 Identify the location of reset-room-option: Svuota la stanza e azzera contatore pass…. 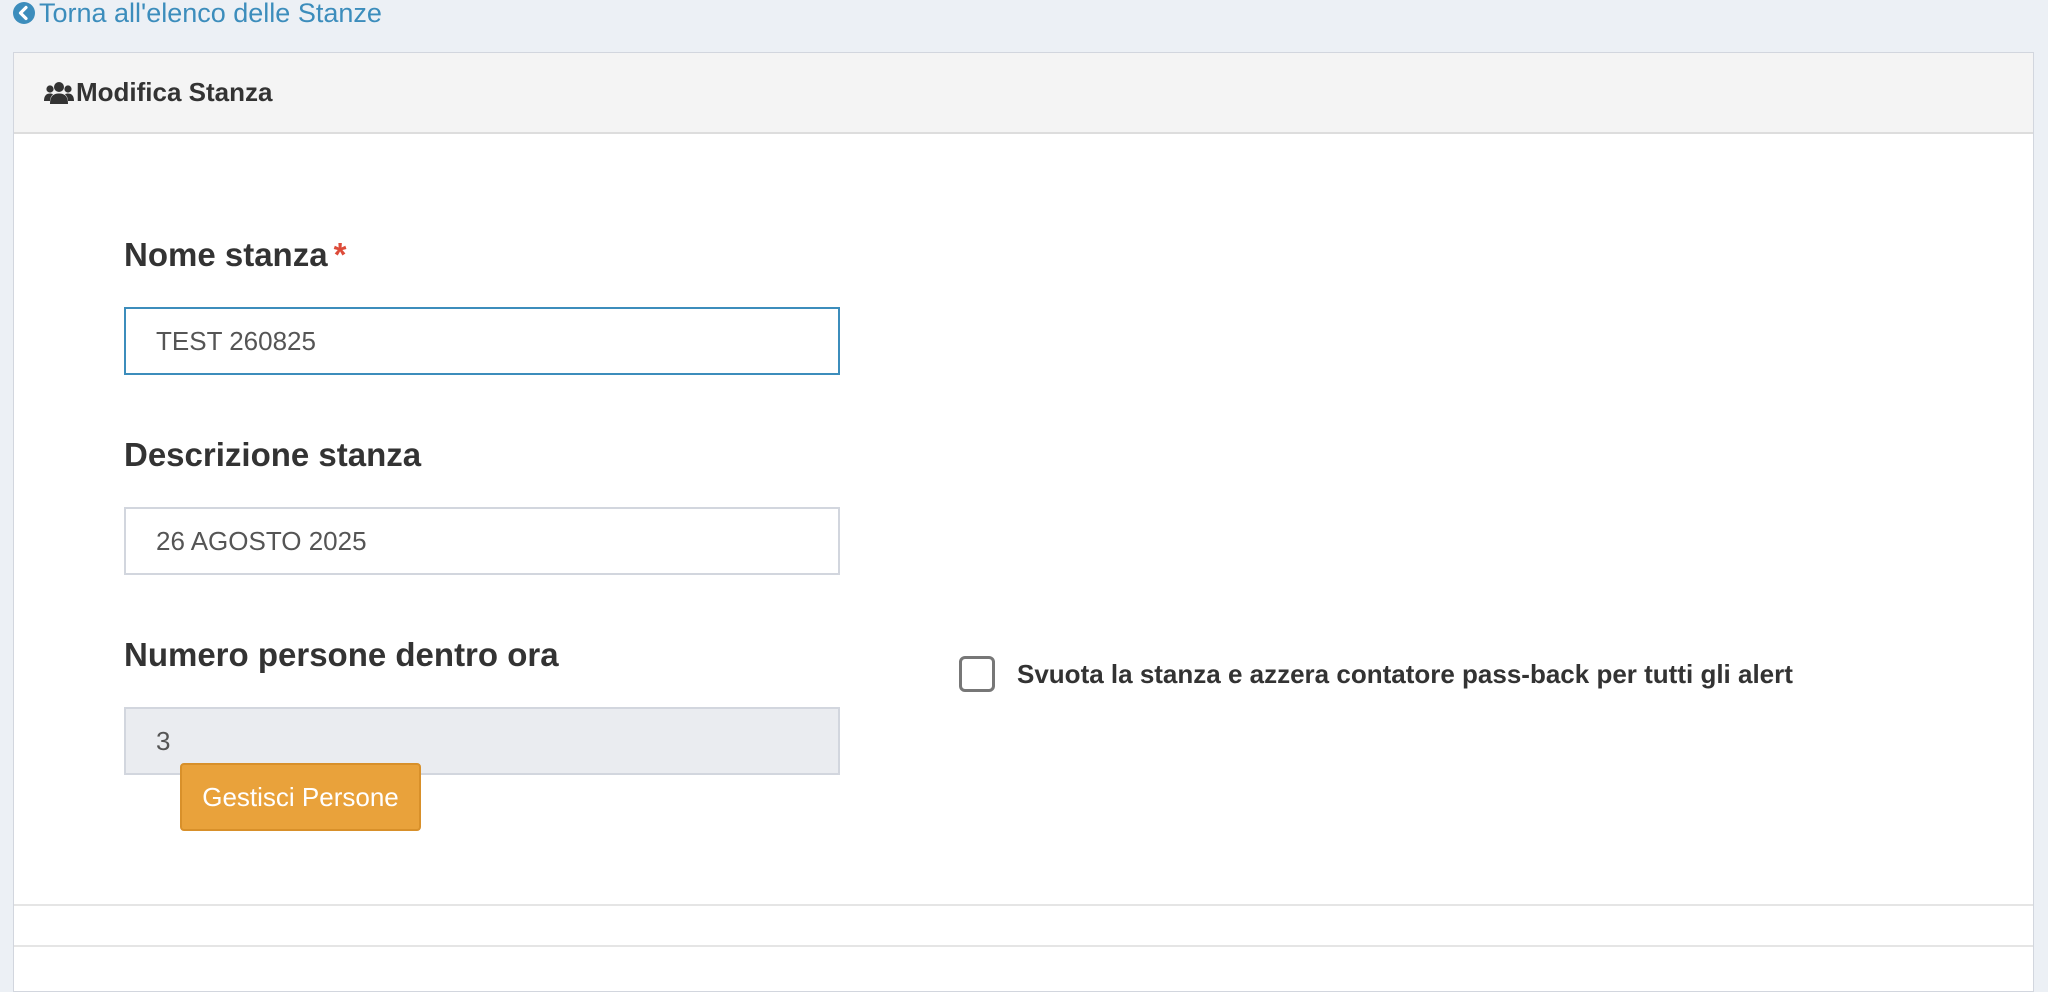
(1376, 674).